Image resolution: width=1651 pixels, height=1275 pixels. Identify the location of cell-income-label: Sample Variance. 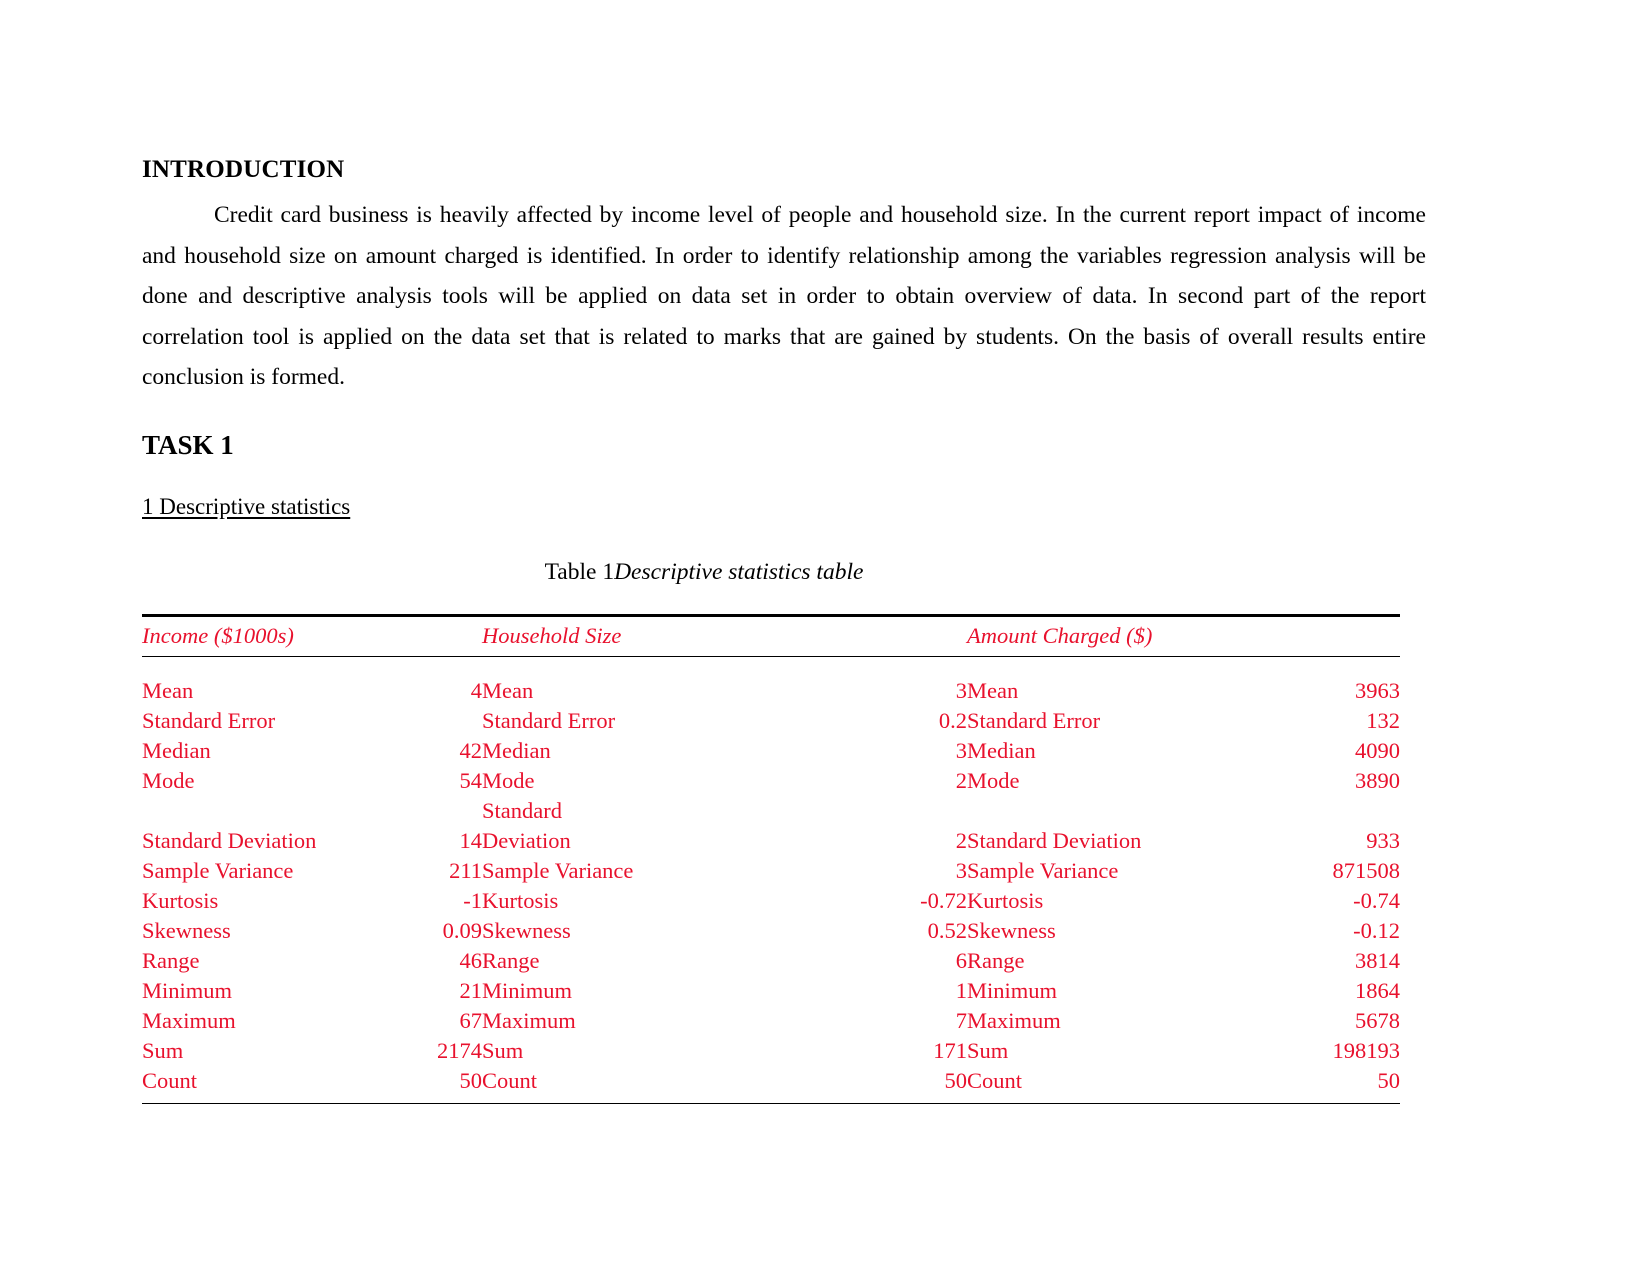
(218, 870).